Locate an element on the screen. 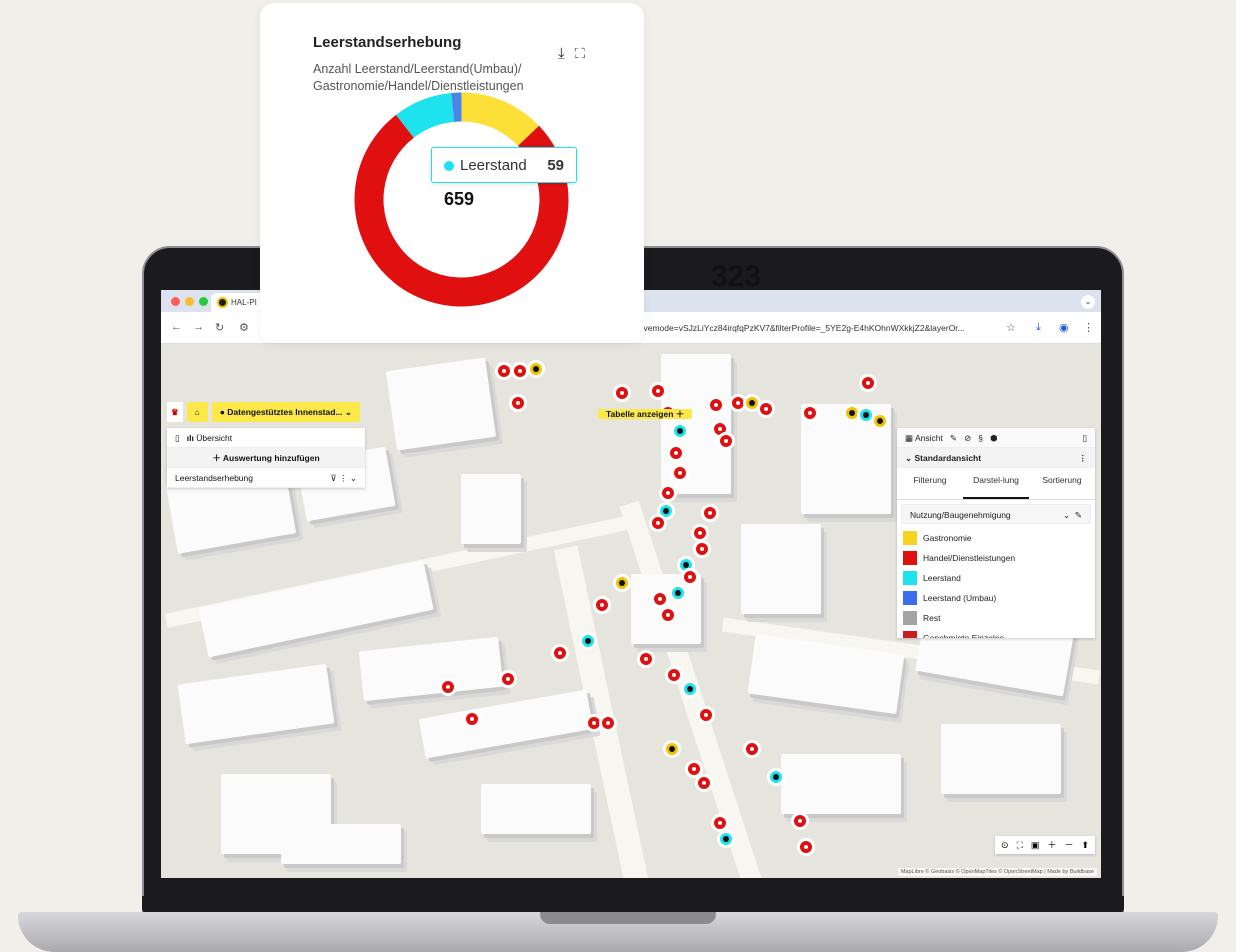 The height and width of the screenshot is (952, 1236). star-icon: ☆ is located at coordinates (1011, 327).